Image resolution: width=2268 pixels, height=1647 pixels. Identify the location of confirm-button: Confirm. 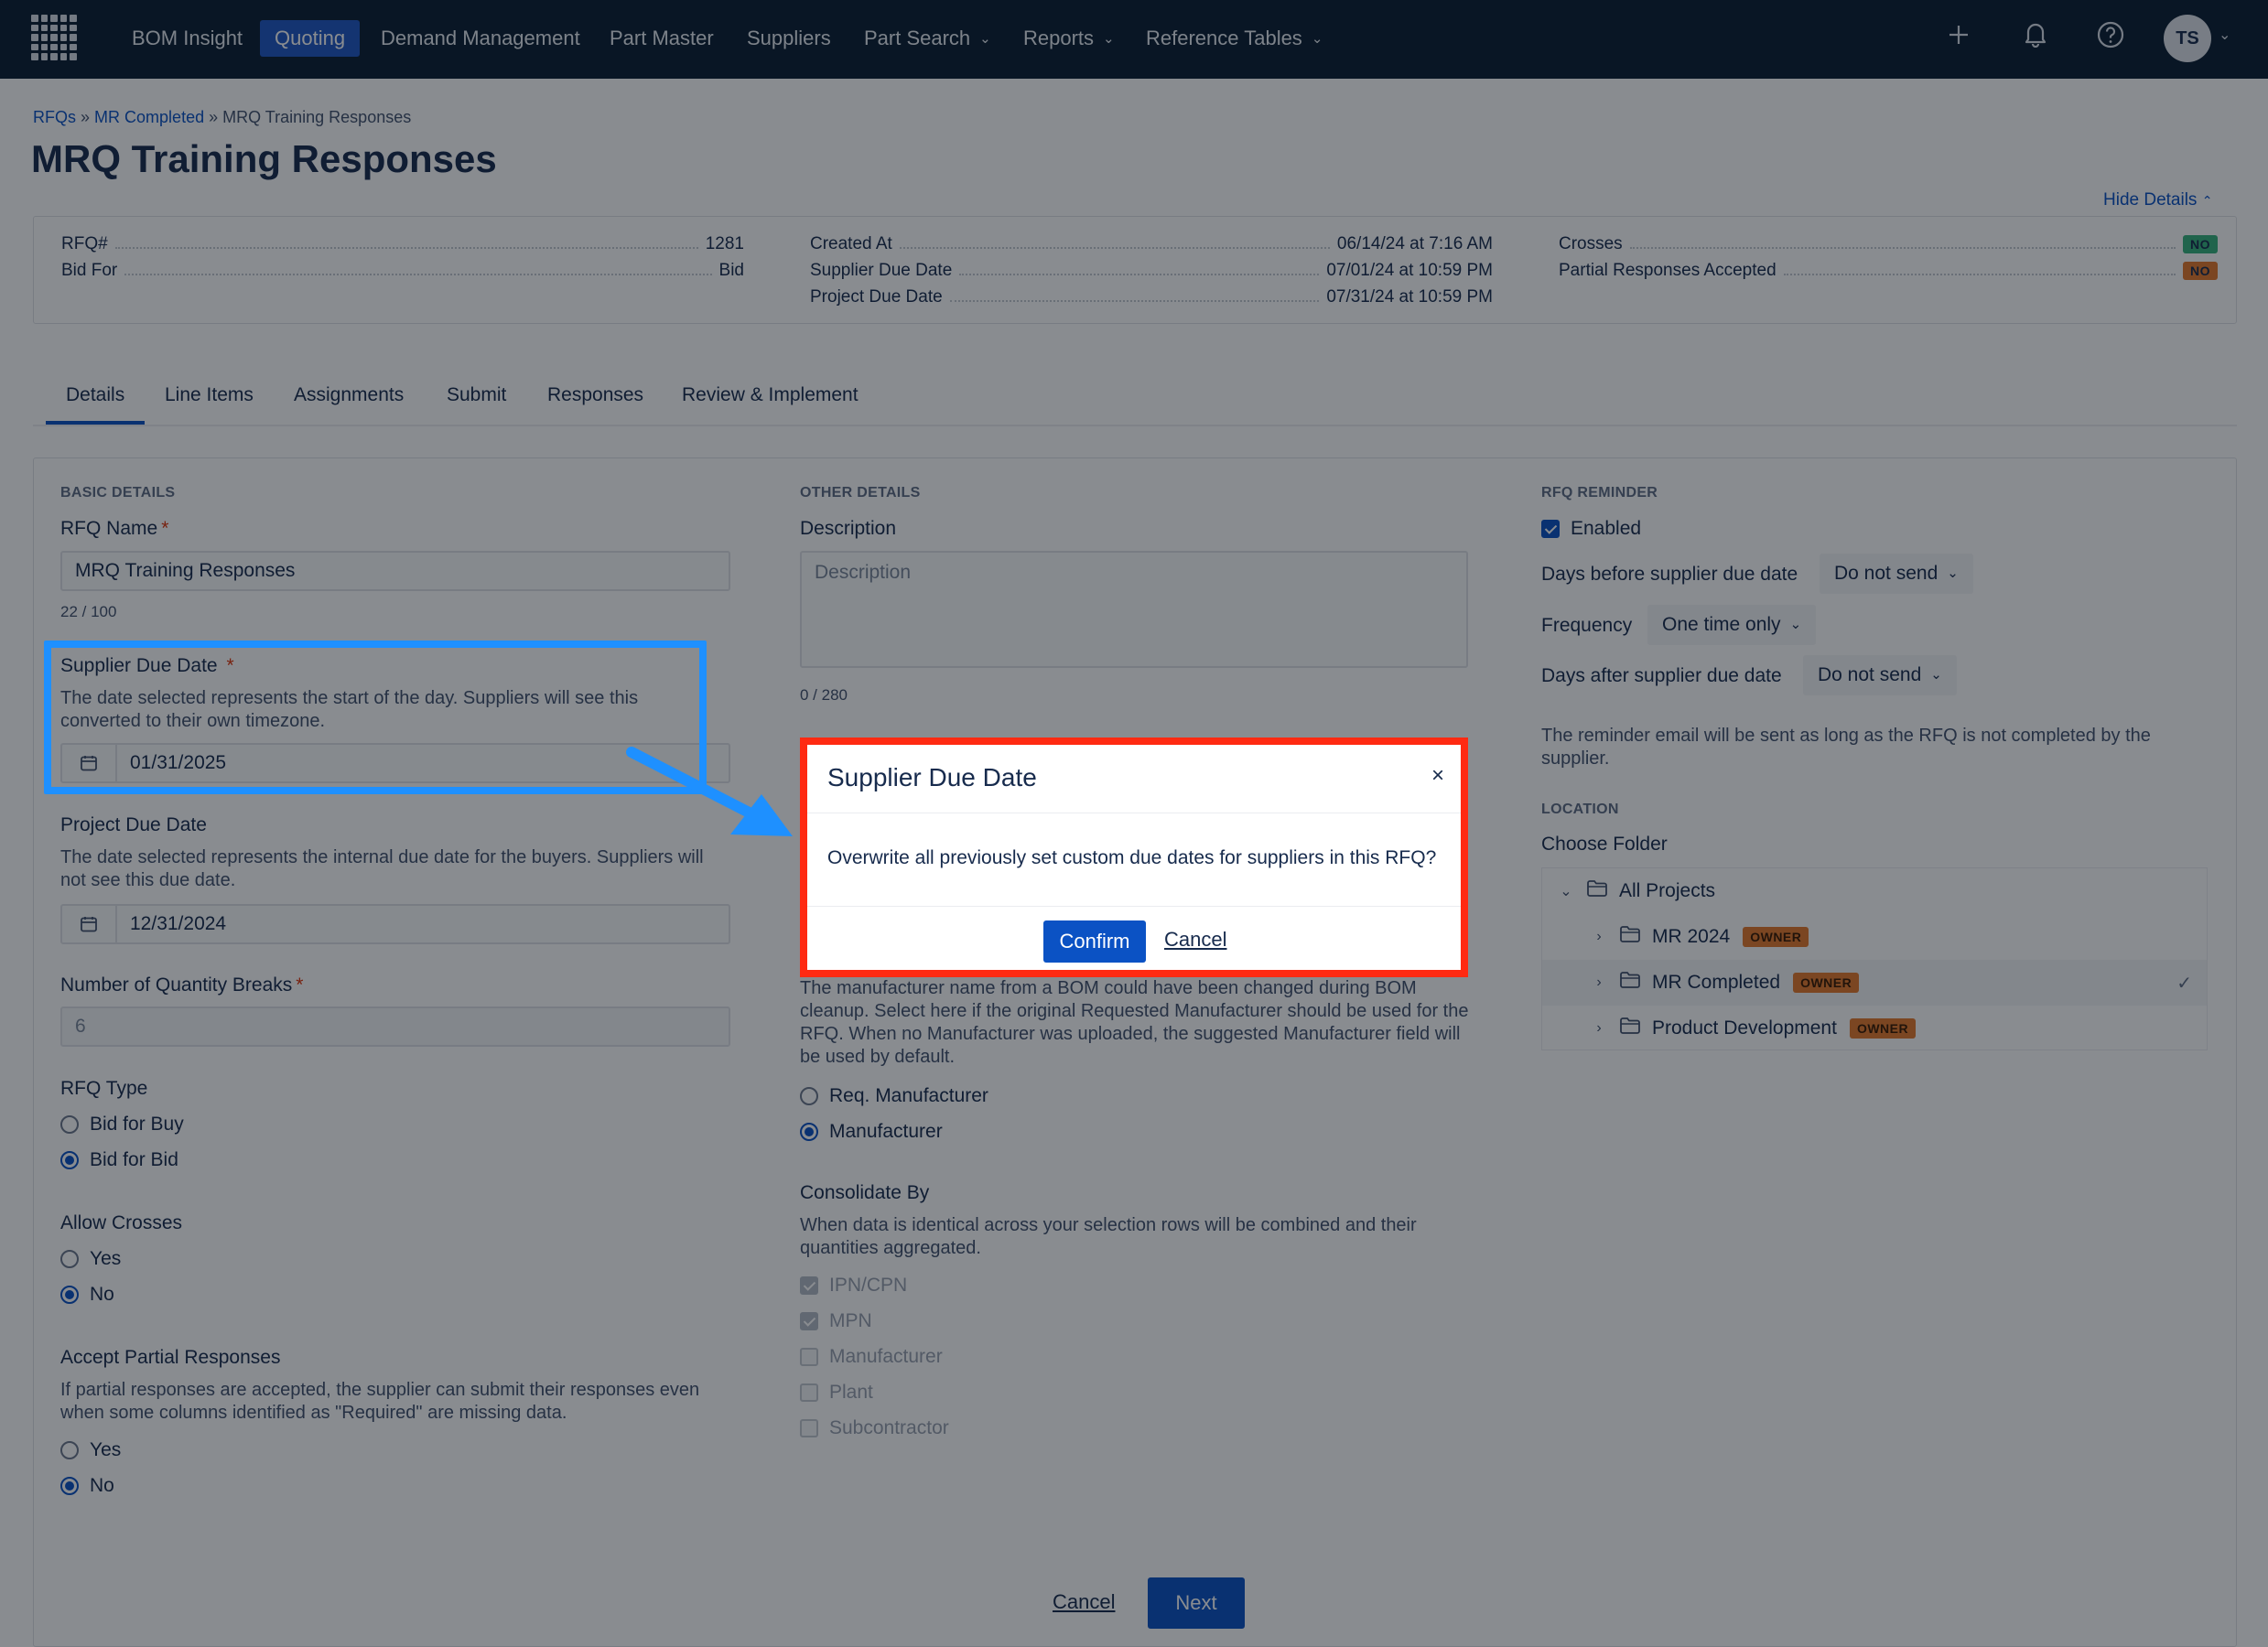
(1094, 941).